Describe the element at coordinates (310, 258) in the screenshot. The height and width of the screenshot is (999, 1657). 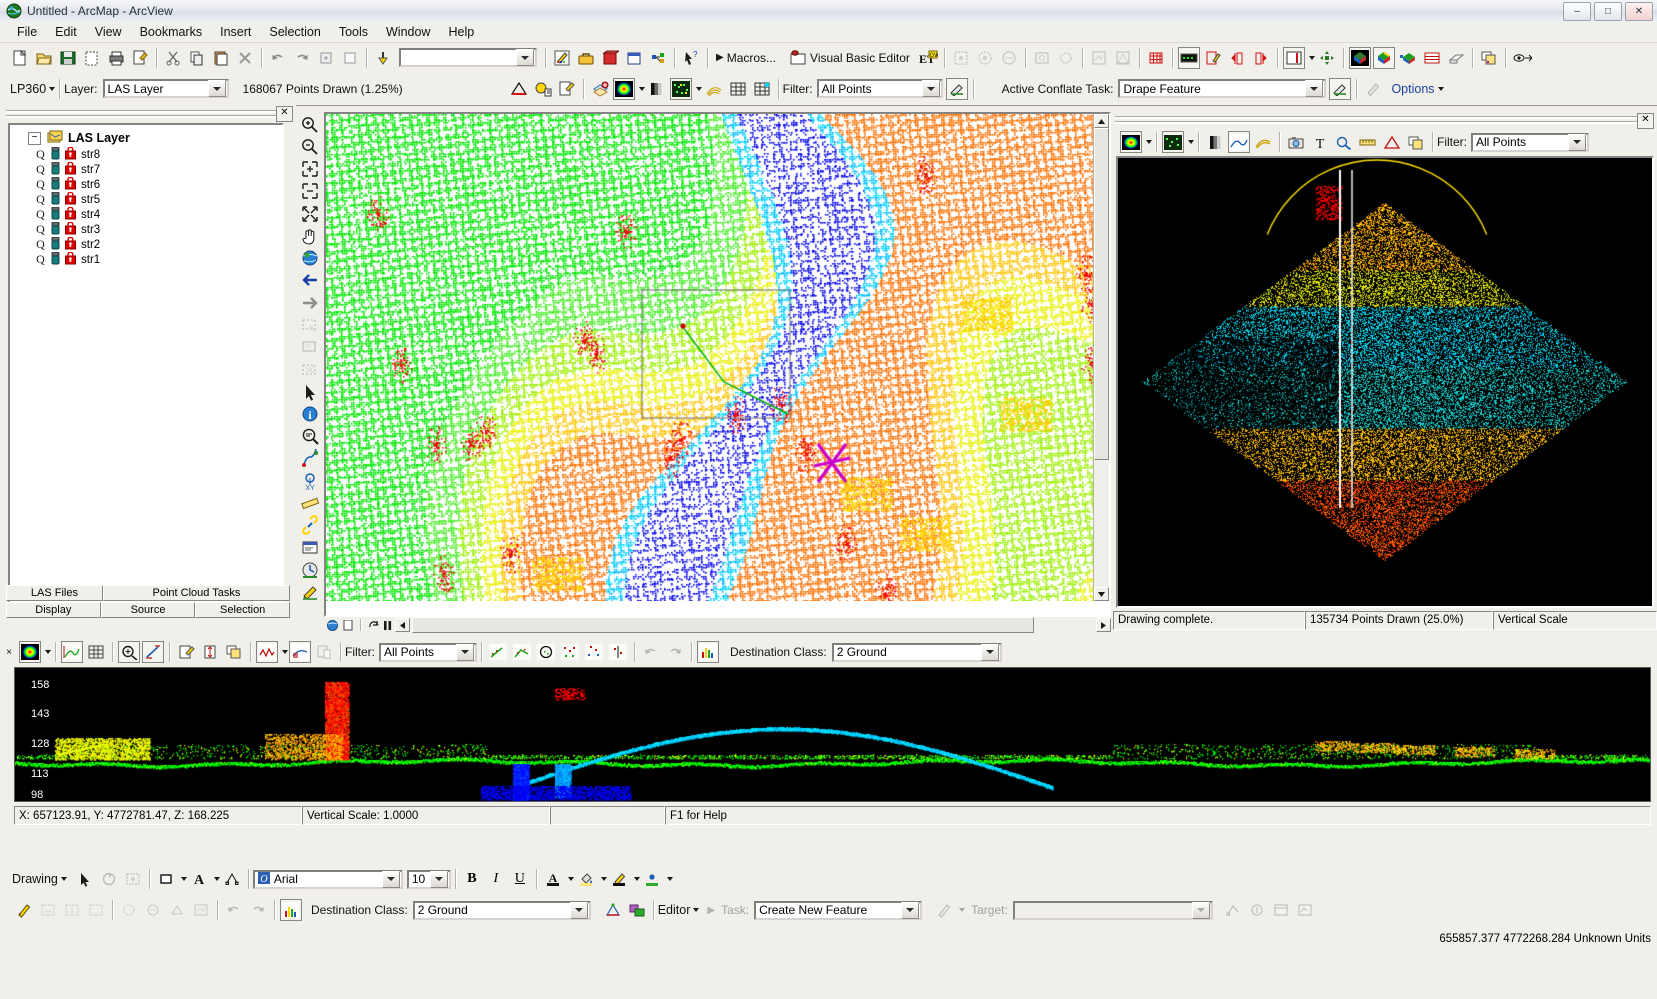
I see `globe-extent-icon` at that location.